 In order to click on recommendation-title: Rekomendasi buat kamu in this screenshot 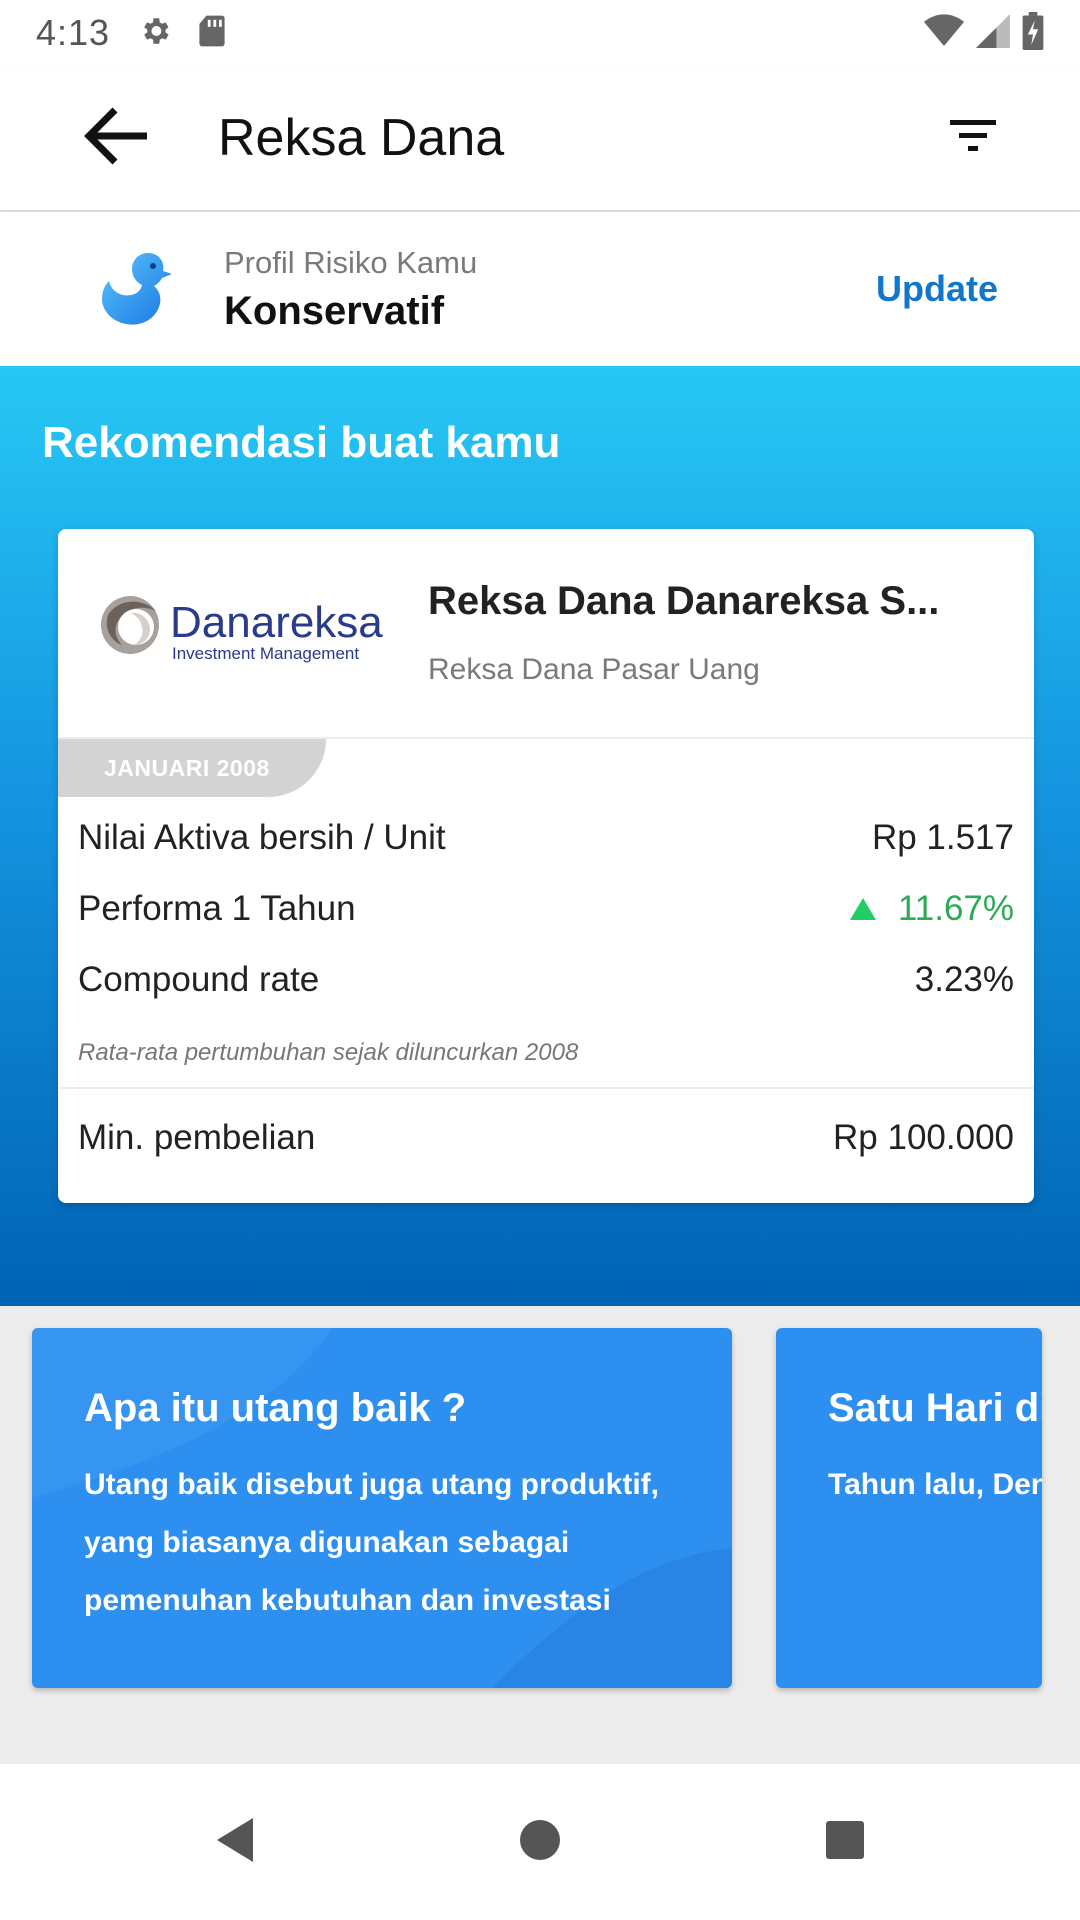, I will do `click(301, 442)`.